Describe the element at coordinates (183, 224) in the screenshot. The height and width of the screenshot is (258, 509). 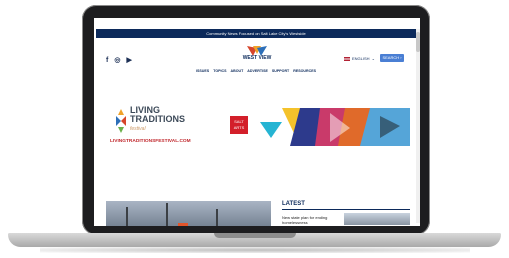
I see `figure-accent` at that location.